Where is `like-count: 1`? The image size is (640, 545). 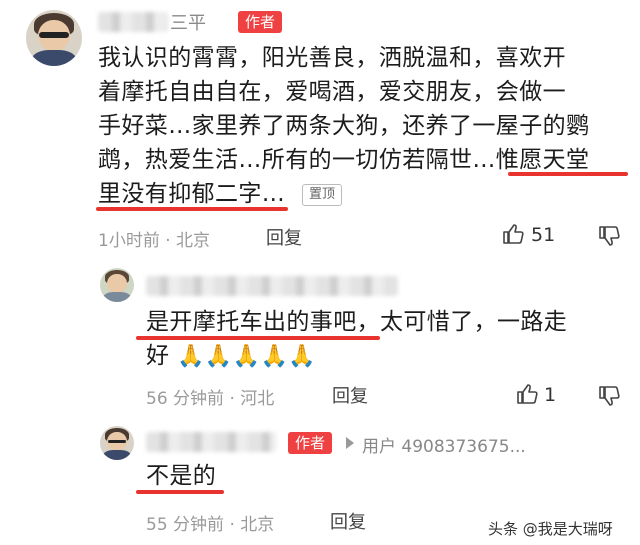
like-count: 1 is located at coordinates (550, 395).